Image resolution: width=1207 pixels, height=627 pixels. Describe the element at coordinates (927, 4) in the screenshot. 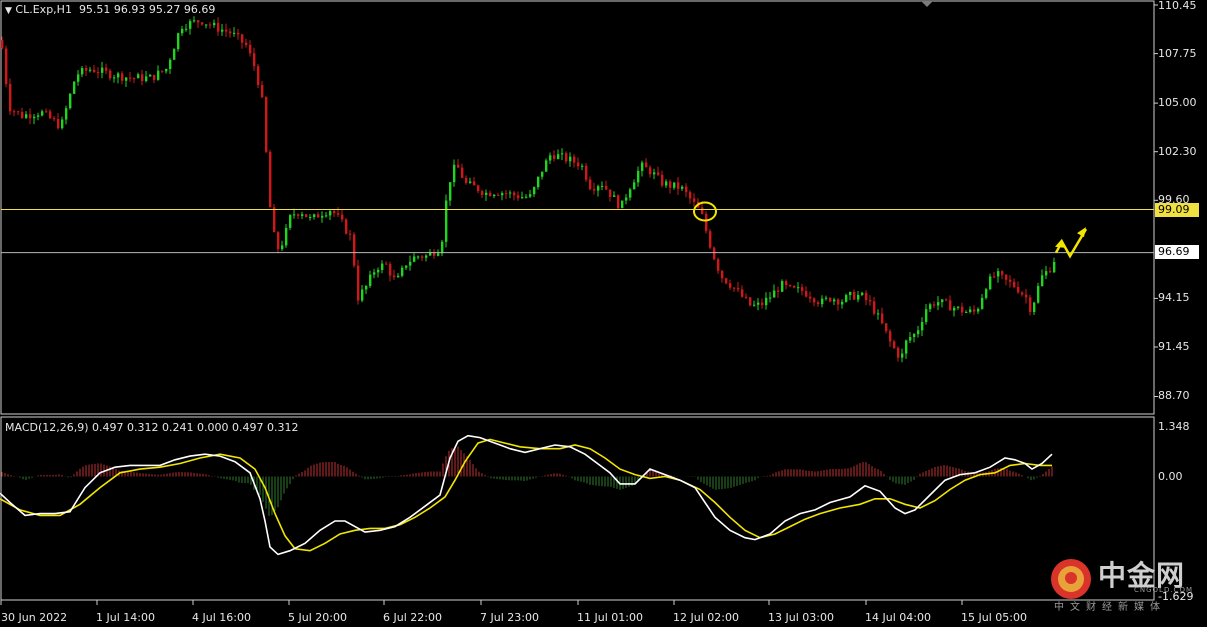

I see `shift-marker-icon` at that location.